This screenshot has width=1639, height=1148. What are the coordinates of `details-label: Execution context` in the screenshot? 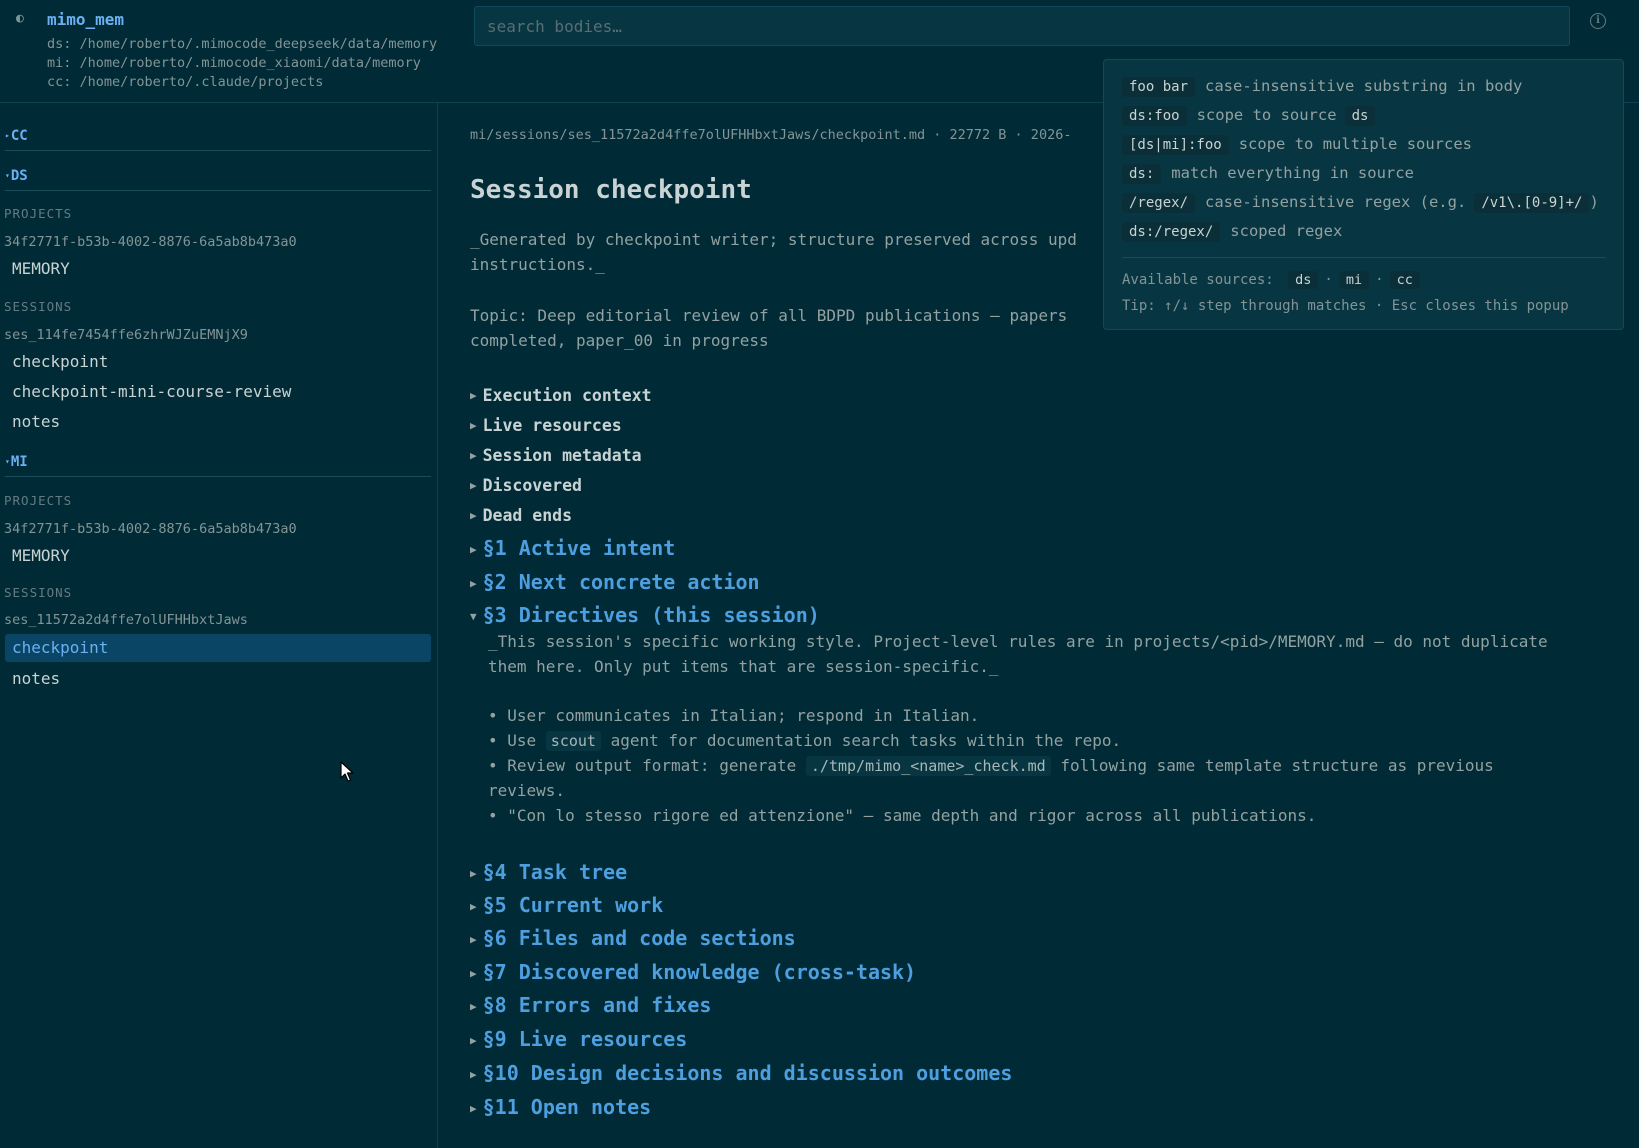 It's located at (567, 395).